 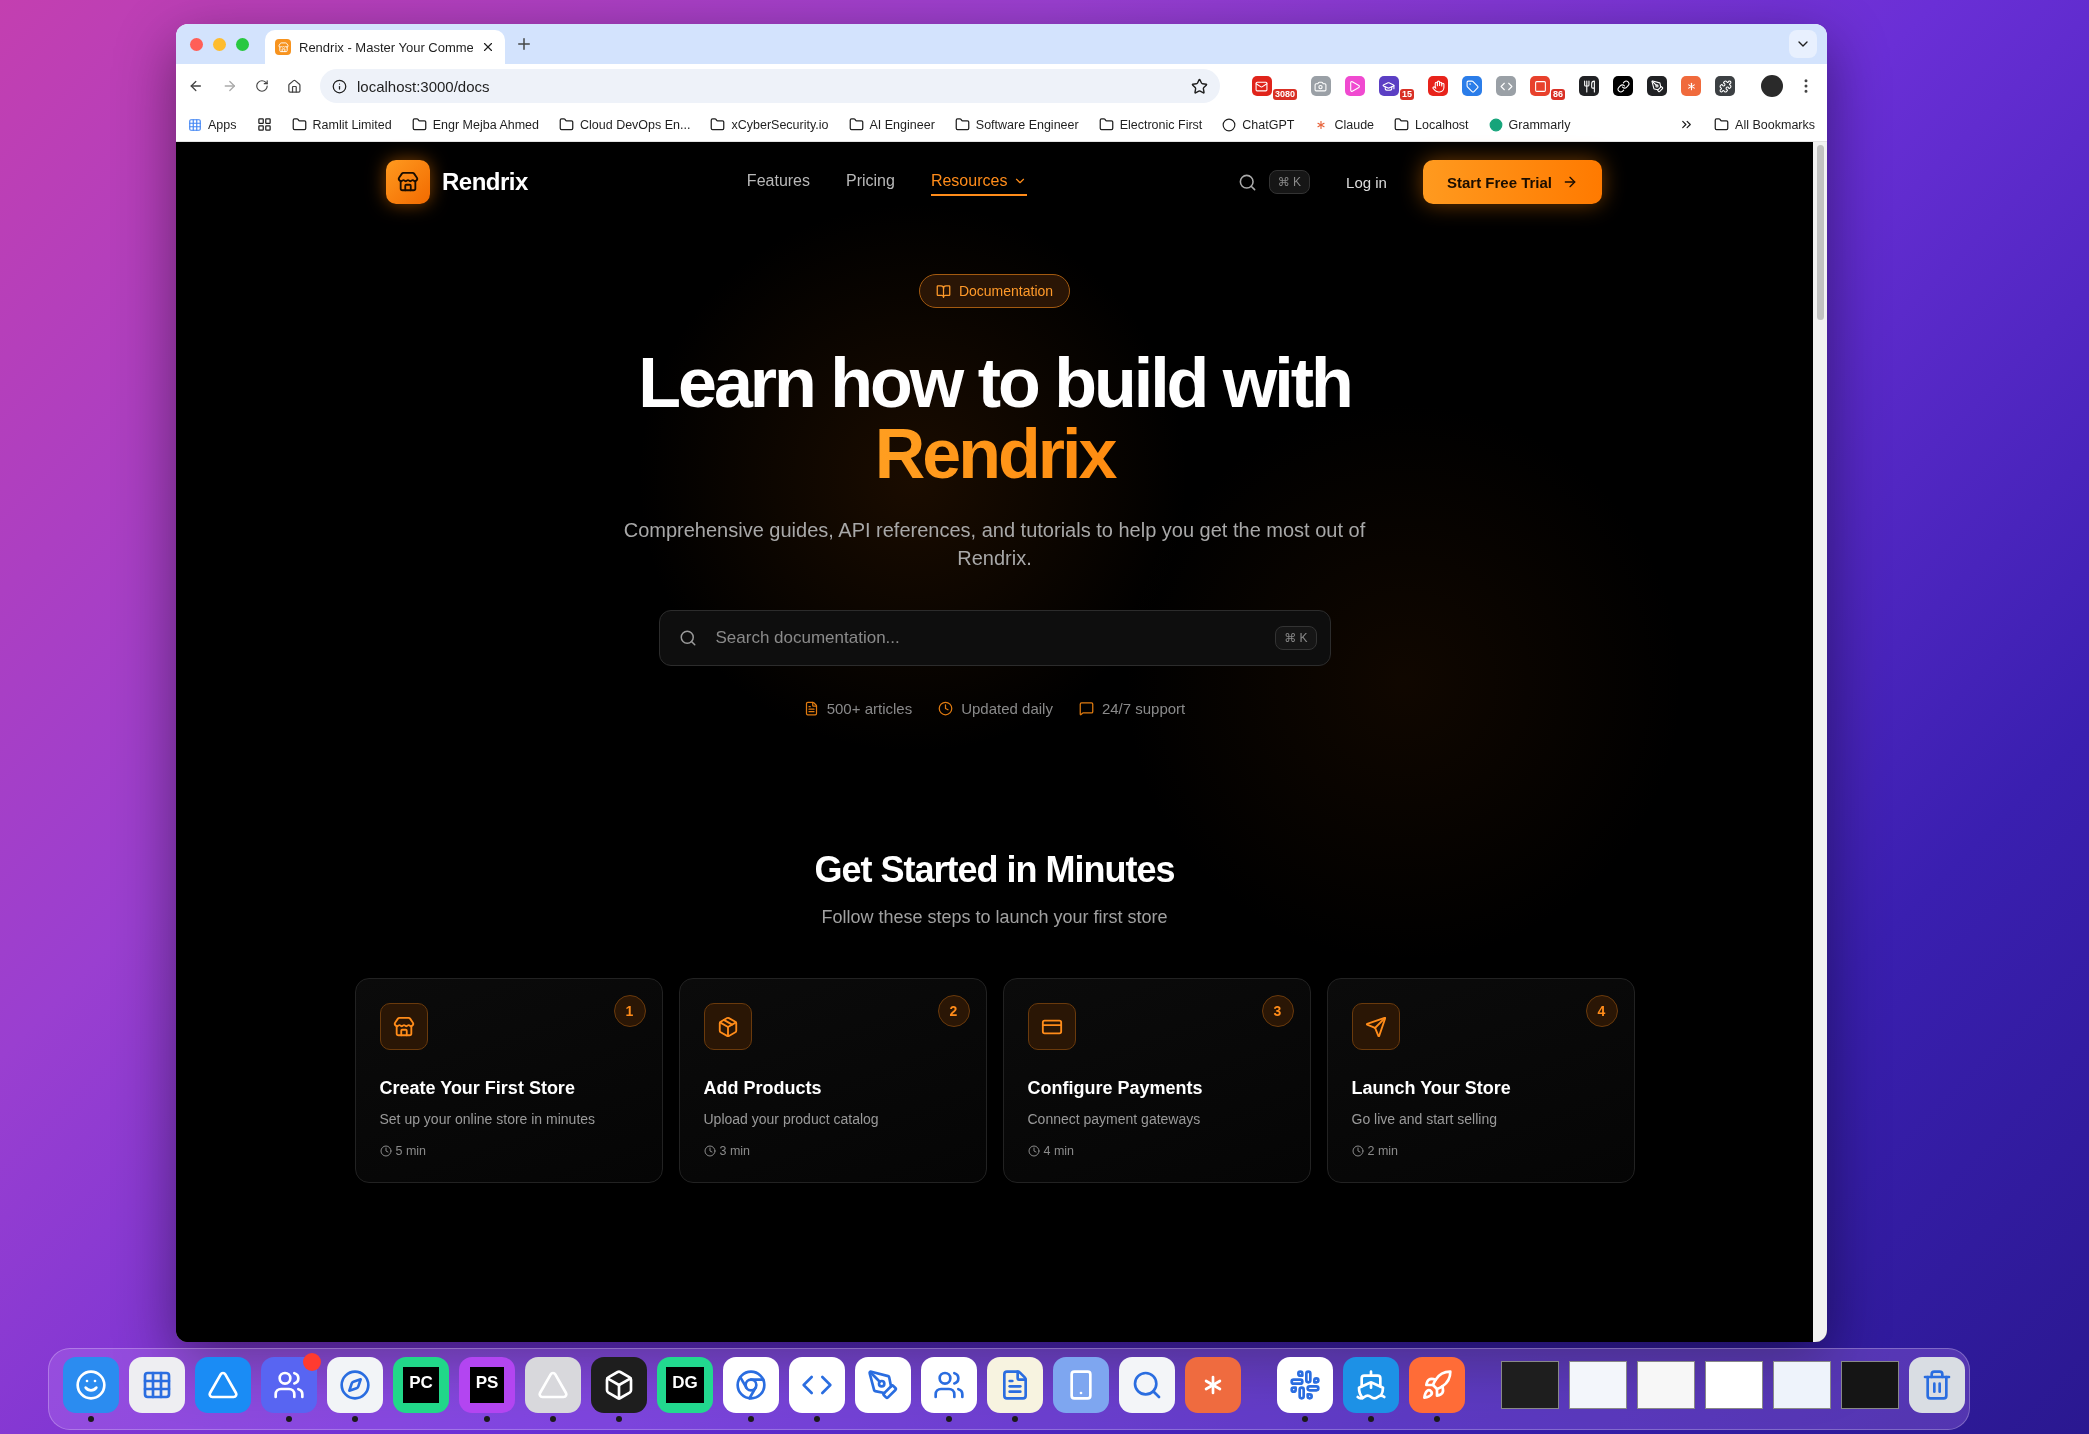 What do you see at coordinates (294, 86) in the screenshot?
I see `home-icon` at bounding box center [294, 86].